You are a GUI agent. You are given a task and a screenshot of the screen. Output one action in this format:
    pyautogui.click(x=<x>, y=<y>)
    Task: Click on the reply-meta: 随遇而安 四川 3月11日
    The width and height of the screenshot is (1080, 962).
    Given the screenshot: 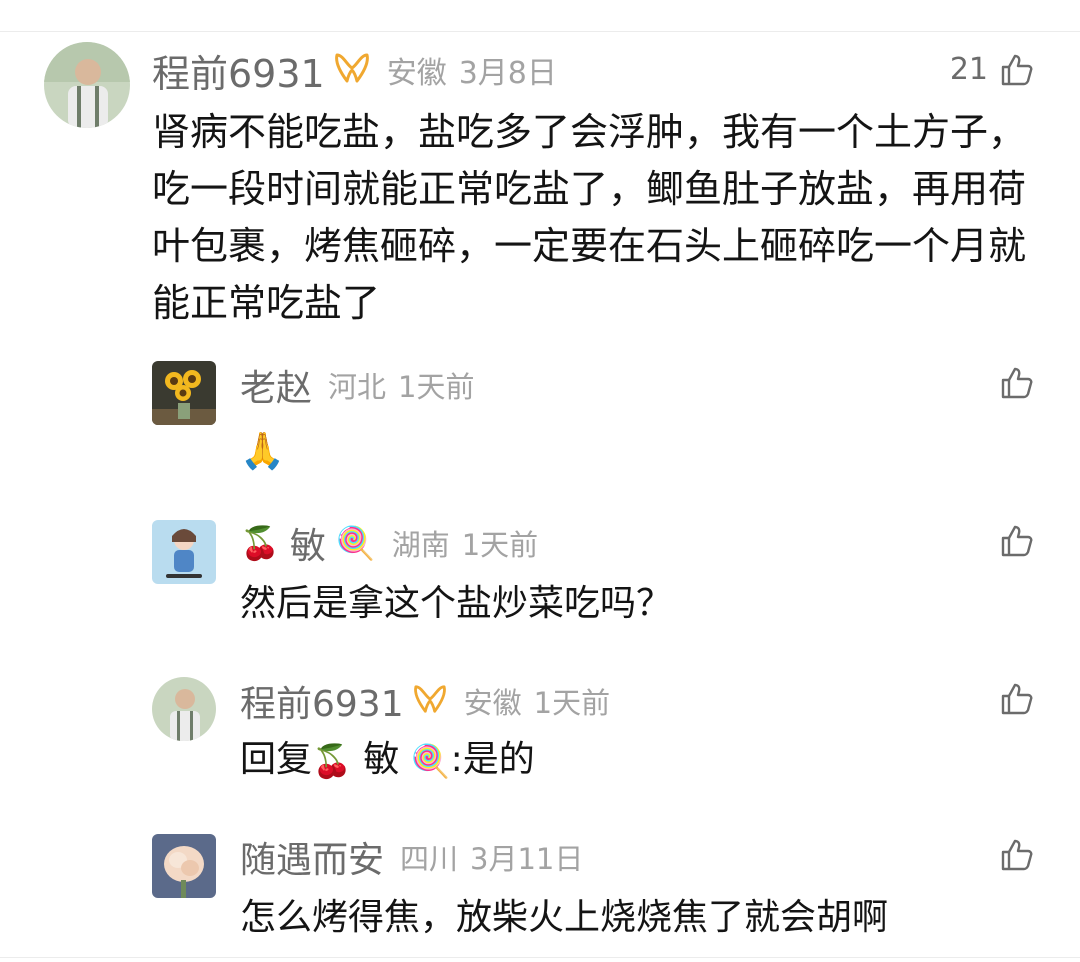 What is the action you would take?
    pyautogui.click(x=412, y=858)
    